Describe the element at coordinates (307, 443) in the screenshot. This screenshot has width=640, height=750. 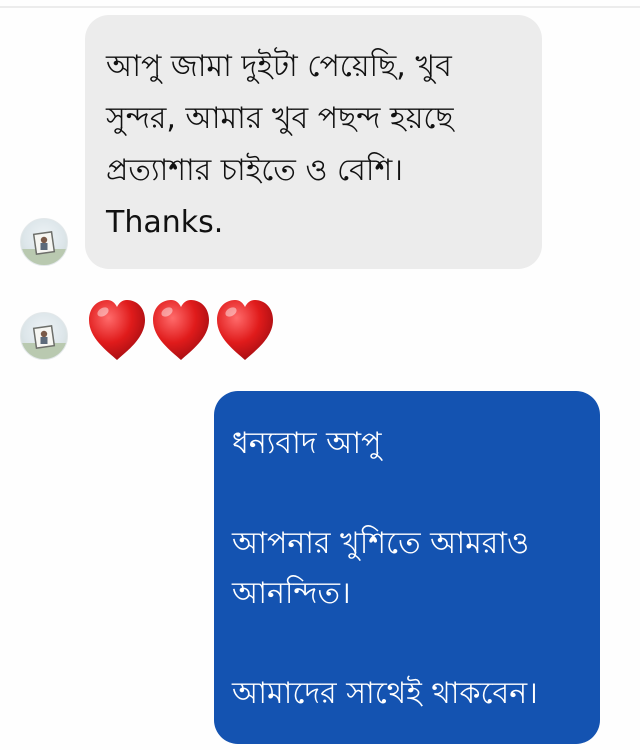
I see `outgoing-message-line: ধন্যবাদ আপু` at that location.